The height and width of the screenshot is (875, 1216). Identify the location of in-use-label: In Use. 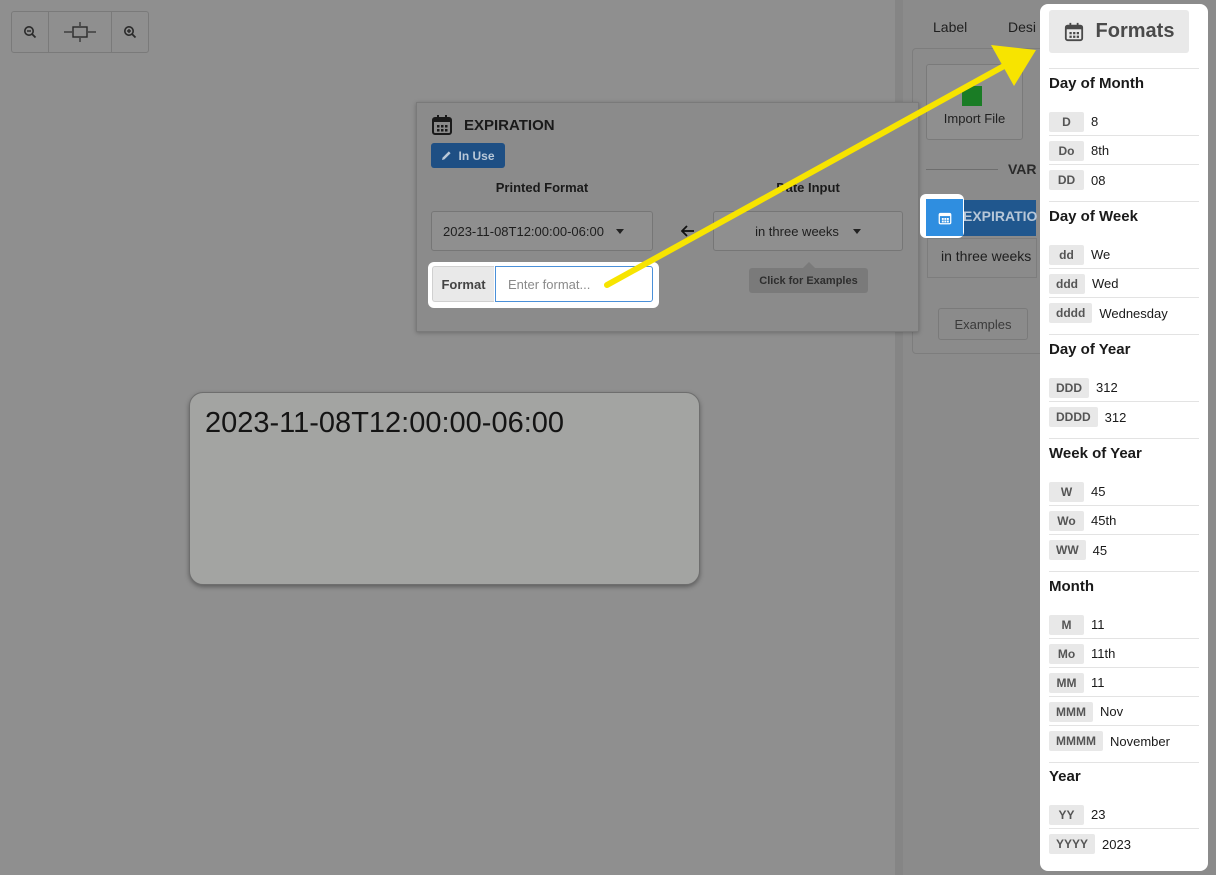
(476, 155).